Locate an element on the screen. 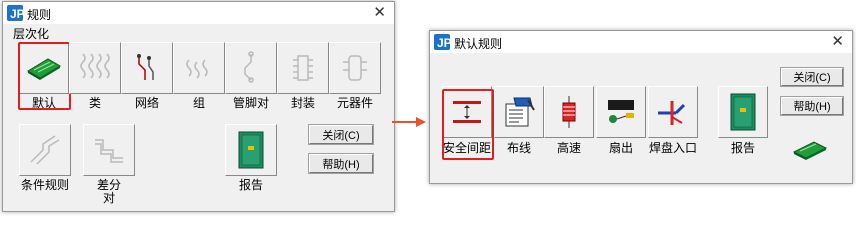 Image resolution: width=856 pixels, height=240 pixels. tool-fanout-button is located at coordinates (621, 112).